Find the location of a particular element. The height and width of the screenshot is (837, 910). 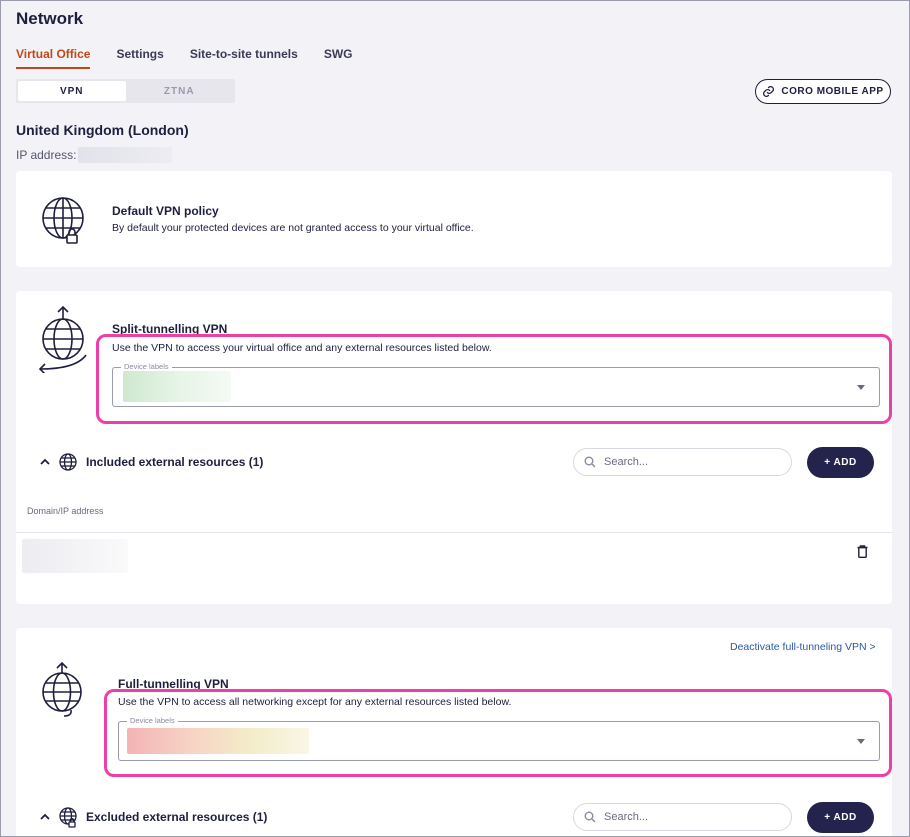

globe-full-icon is located at coordinates (62, 689).